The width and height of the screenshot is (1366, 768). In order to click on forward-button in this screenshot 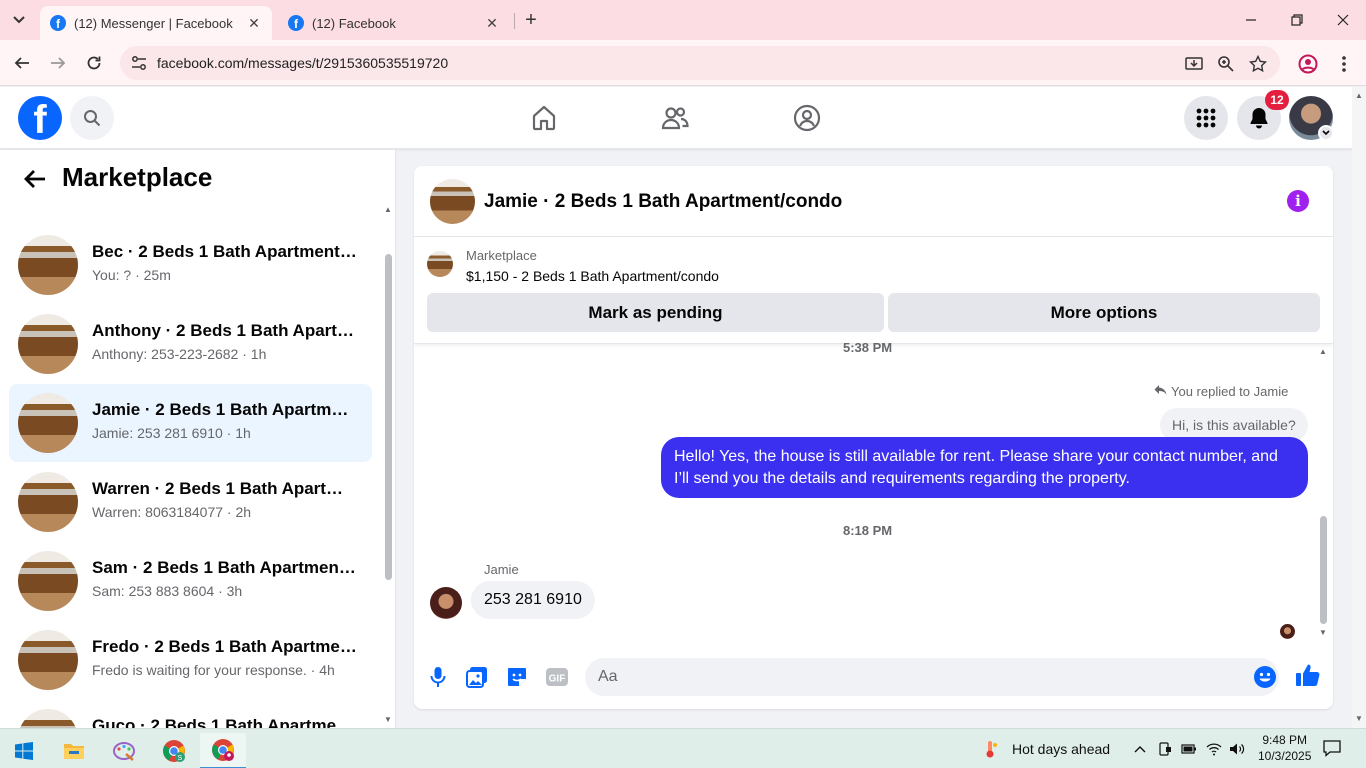, I will do `click(58, 63)`.